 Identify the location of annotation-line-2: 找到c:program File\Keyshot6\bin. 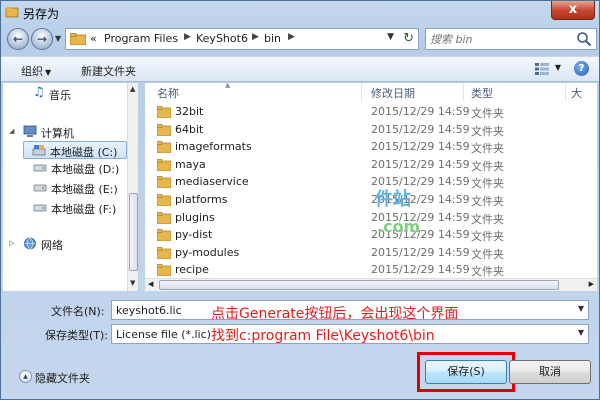
(323, 336).